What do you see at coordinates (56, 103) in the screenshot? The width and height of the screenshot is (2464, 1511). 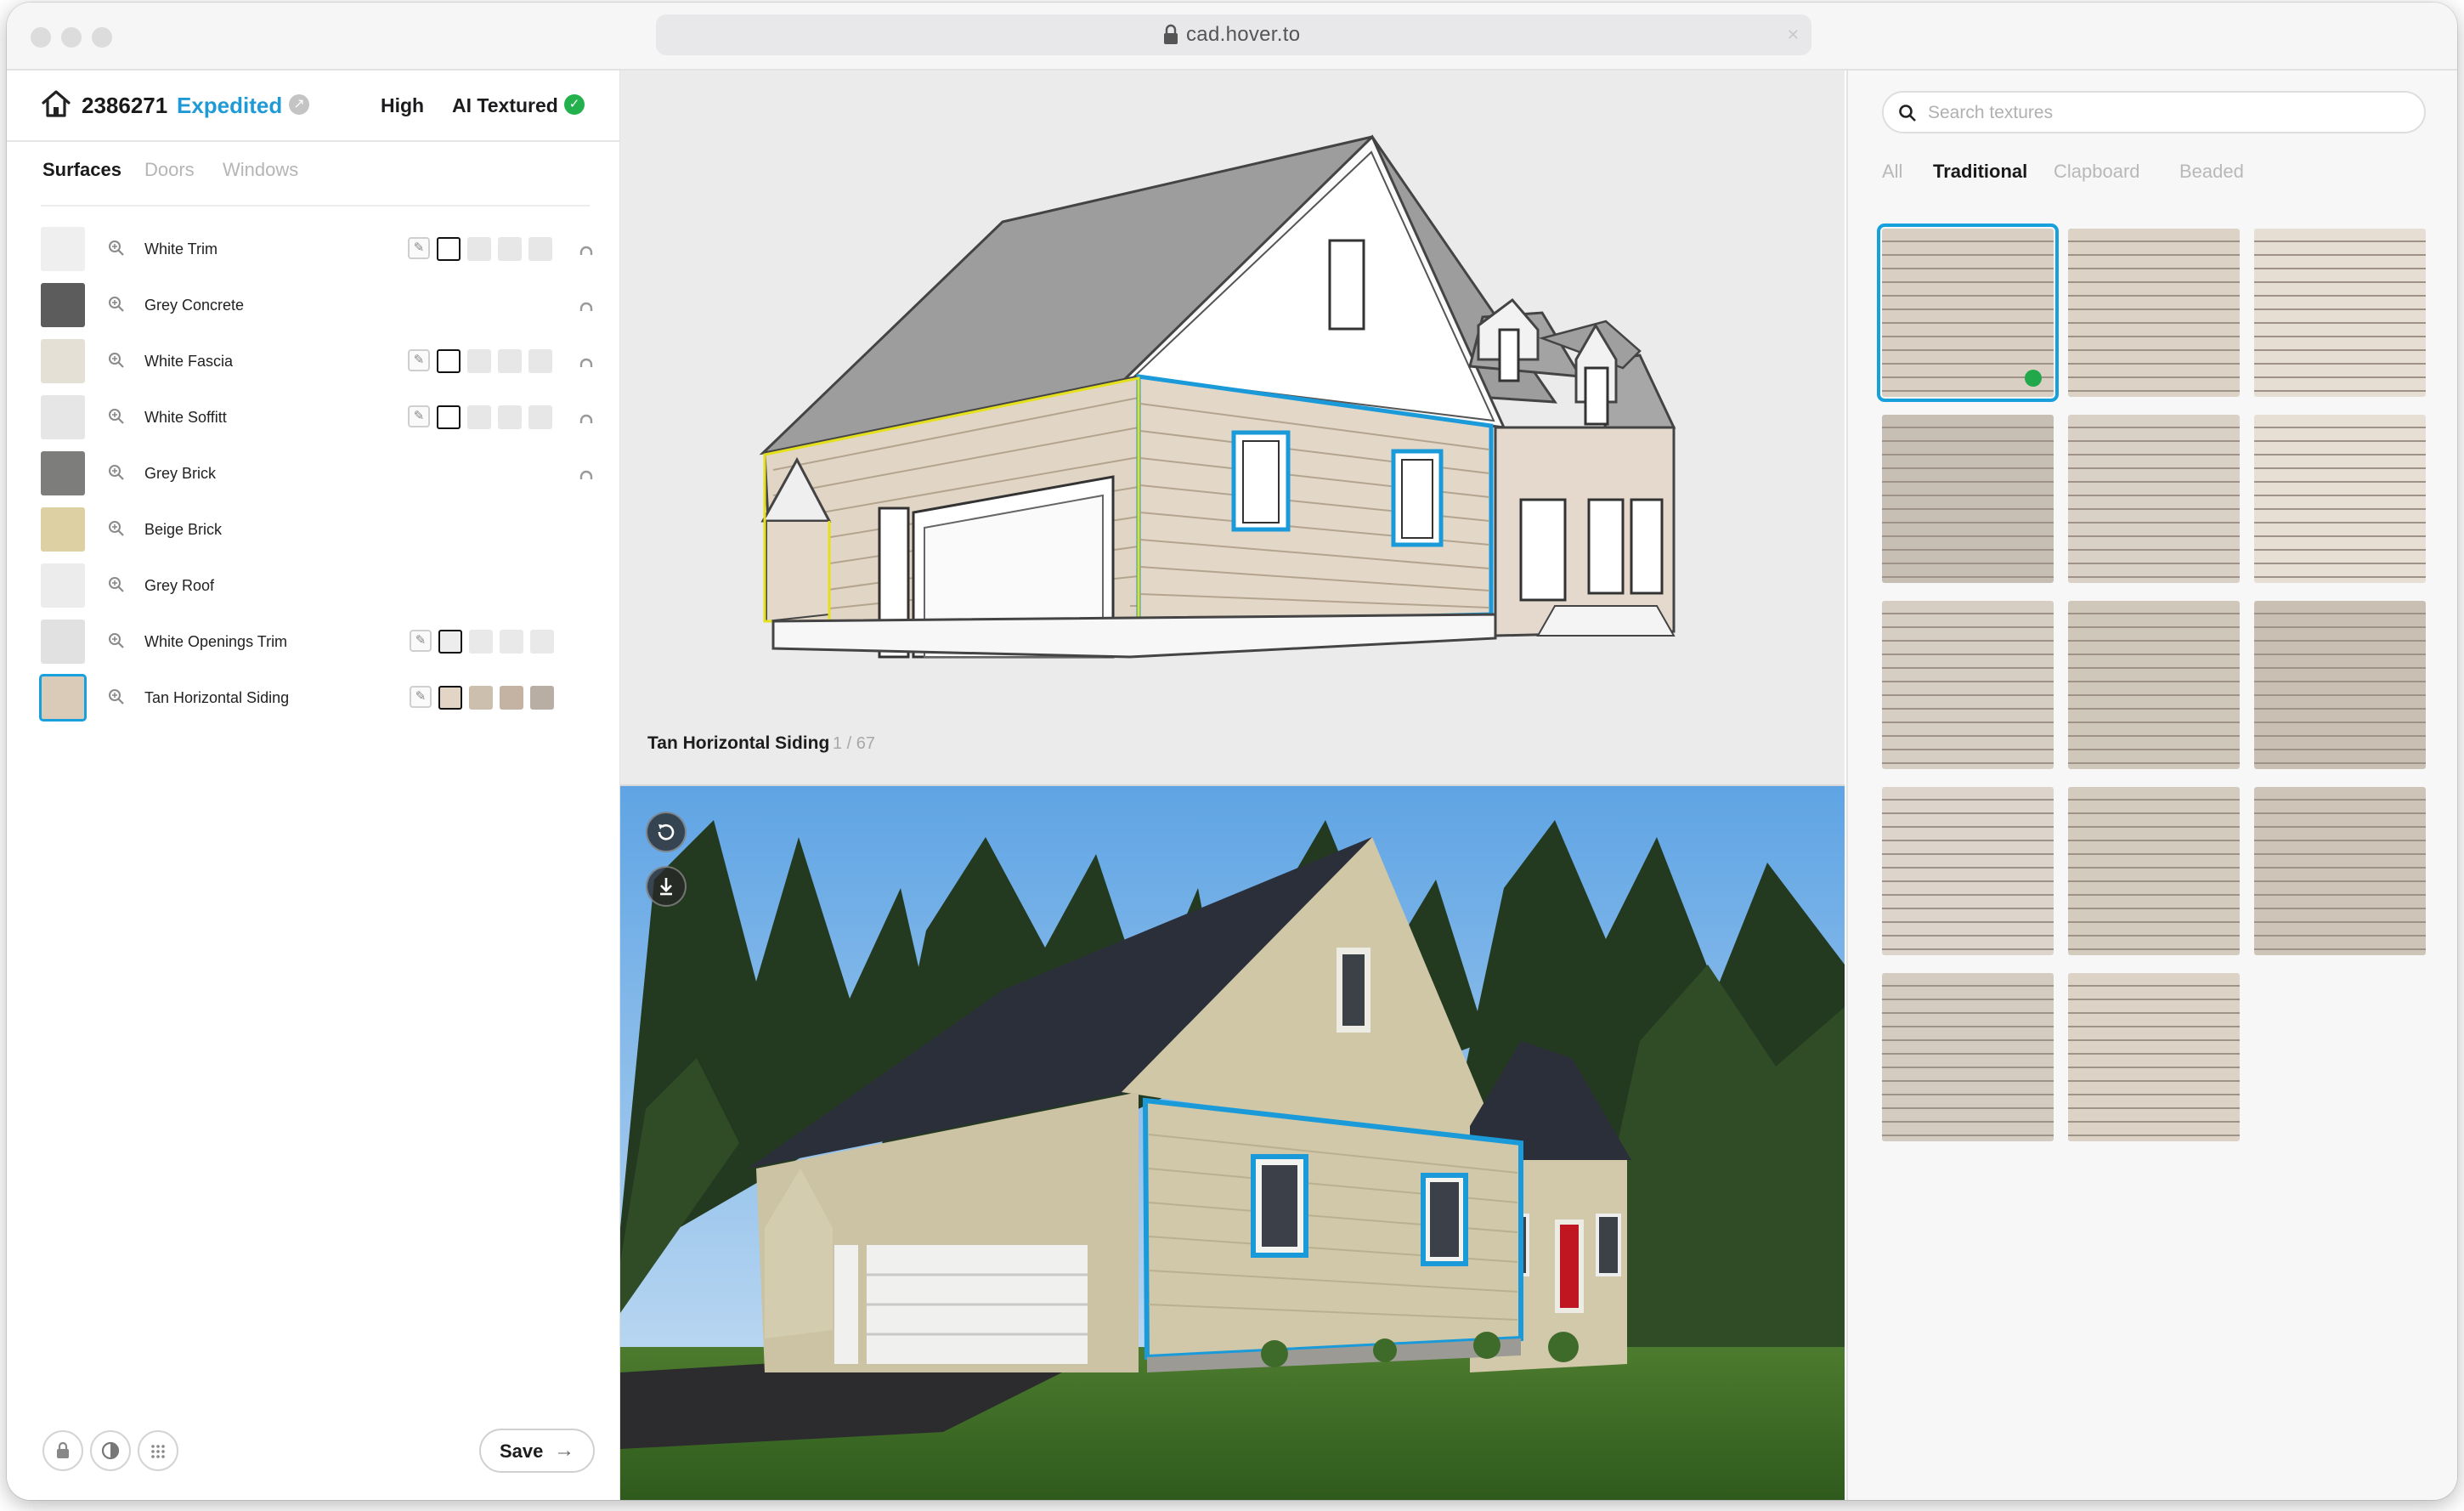 I see `home-icon` at bounding box center [56, 103].